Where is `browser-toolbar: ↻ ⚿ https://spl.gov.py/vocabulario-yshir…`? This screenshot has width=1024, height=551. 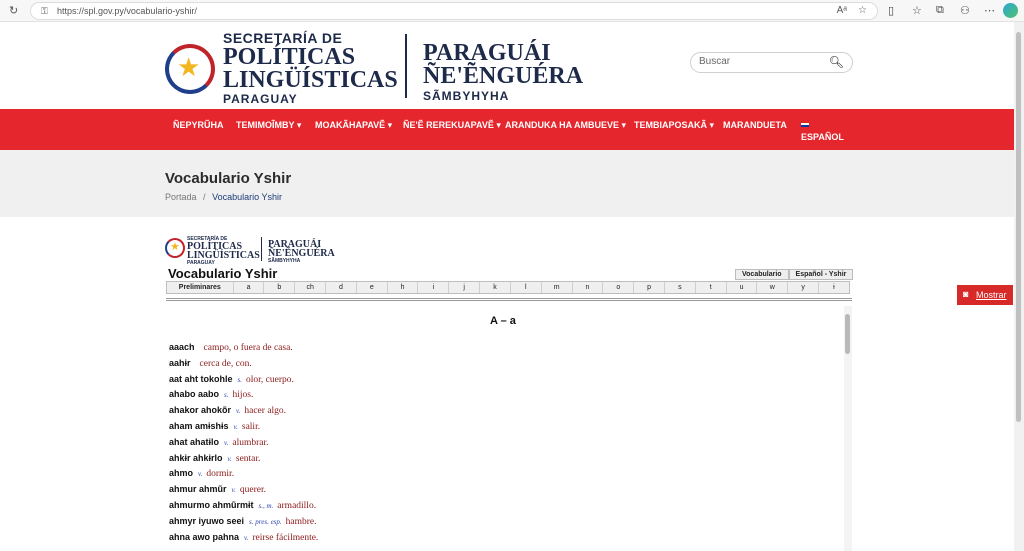
browser-toolbar: ↻ ⚿ https://spl.gov.py/vocabulario-yshir… is located at coordinates (512, 11).